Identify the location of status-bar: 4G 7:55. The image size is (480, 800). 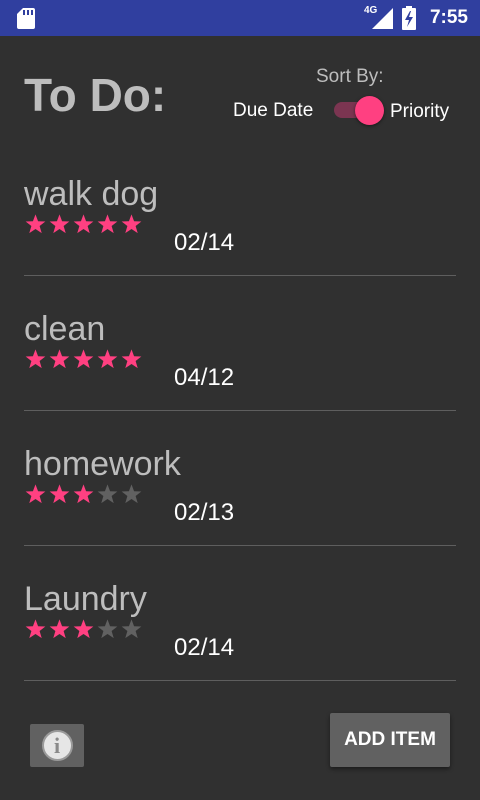
(240, 18).